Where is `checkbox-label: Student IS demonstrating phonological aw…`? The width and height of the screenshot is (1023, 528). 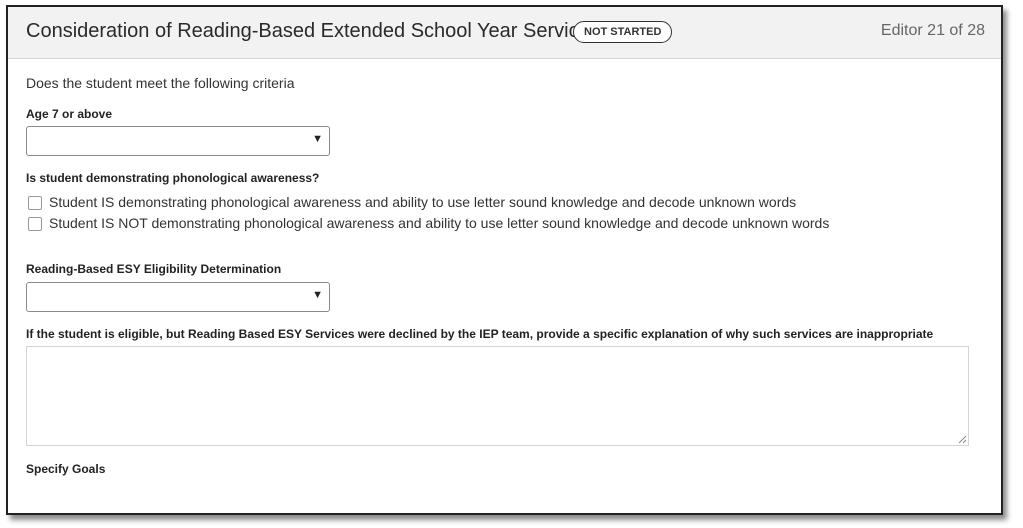
checkbox-label: Student IS demonstrating phonological aw… is located at coordinates (423, 202).